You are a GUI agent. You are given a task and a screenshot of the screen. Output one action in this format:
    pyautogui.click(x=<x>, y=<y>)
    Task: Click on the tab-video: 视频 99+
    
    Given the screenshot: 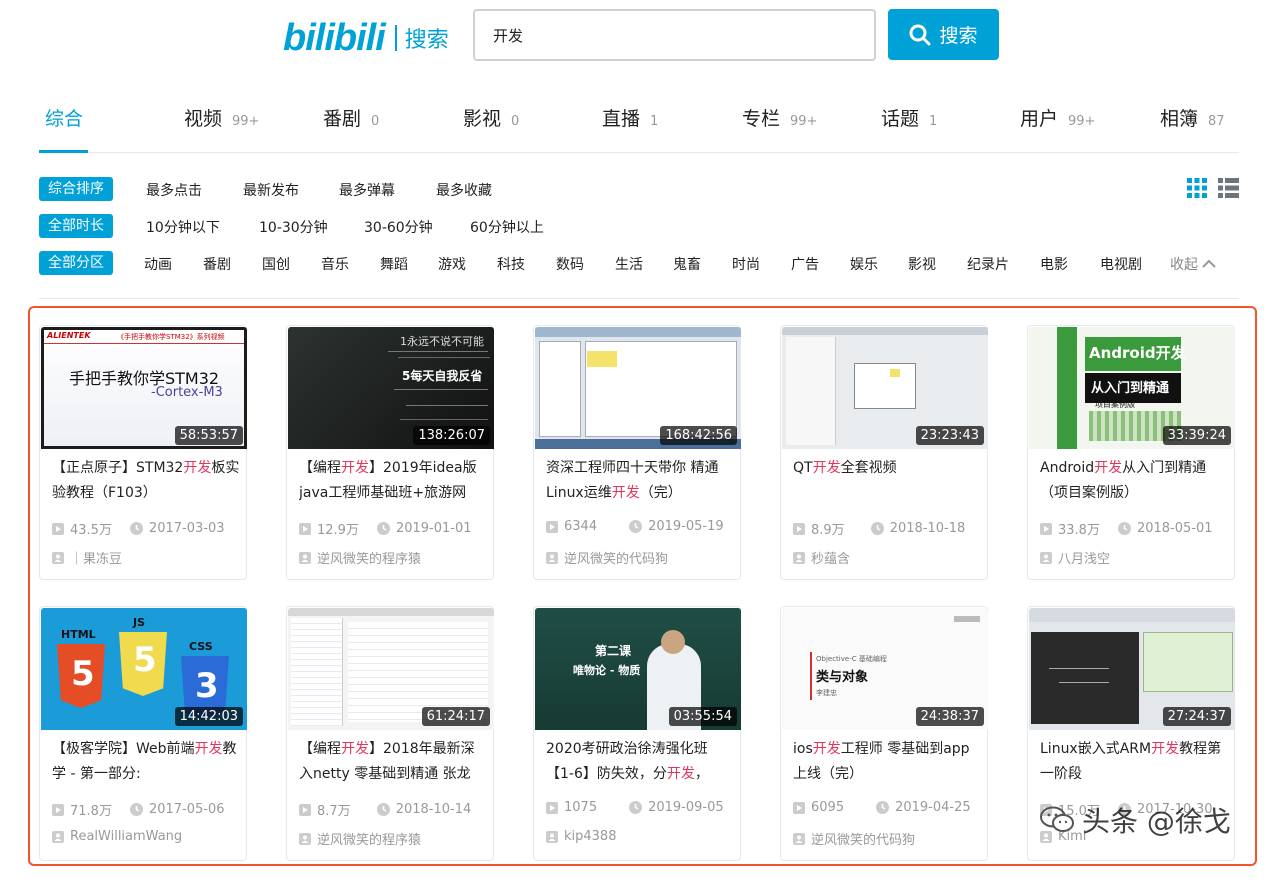 What is the action you would take?
    pyautogui.click(x=221, y=117)
    